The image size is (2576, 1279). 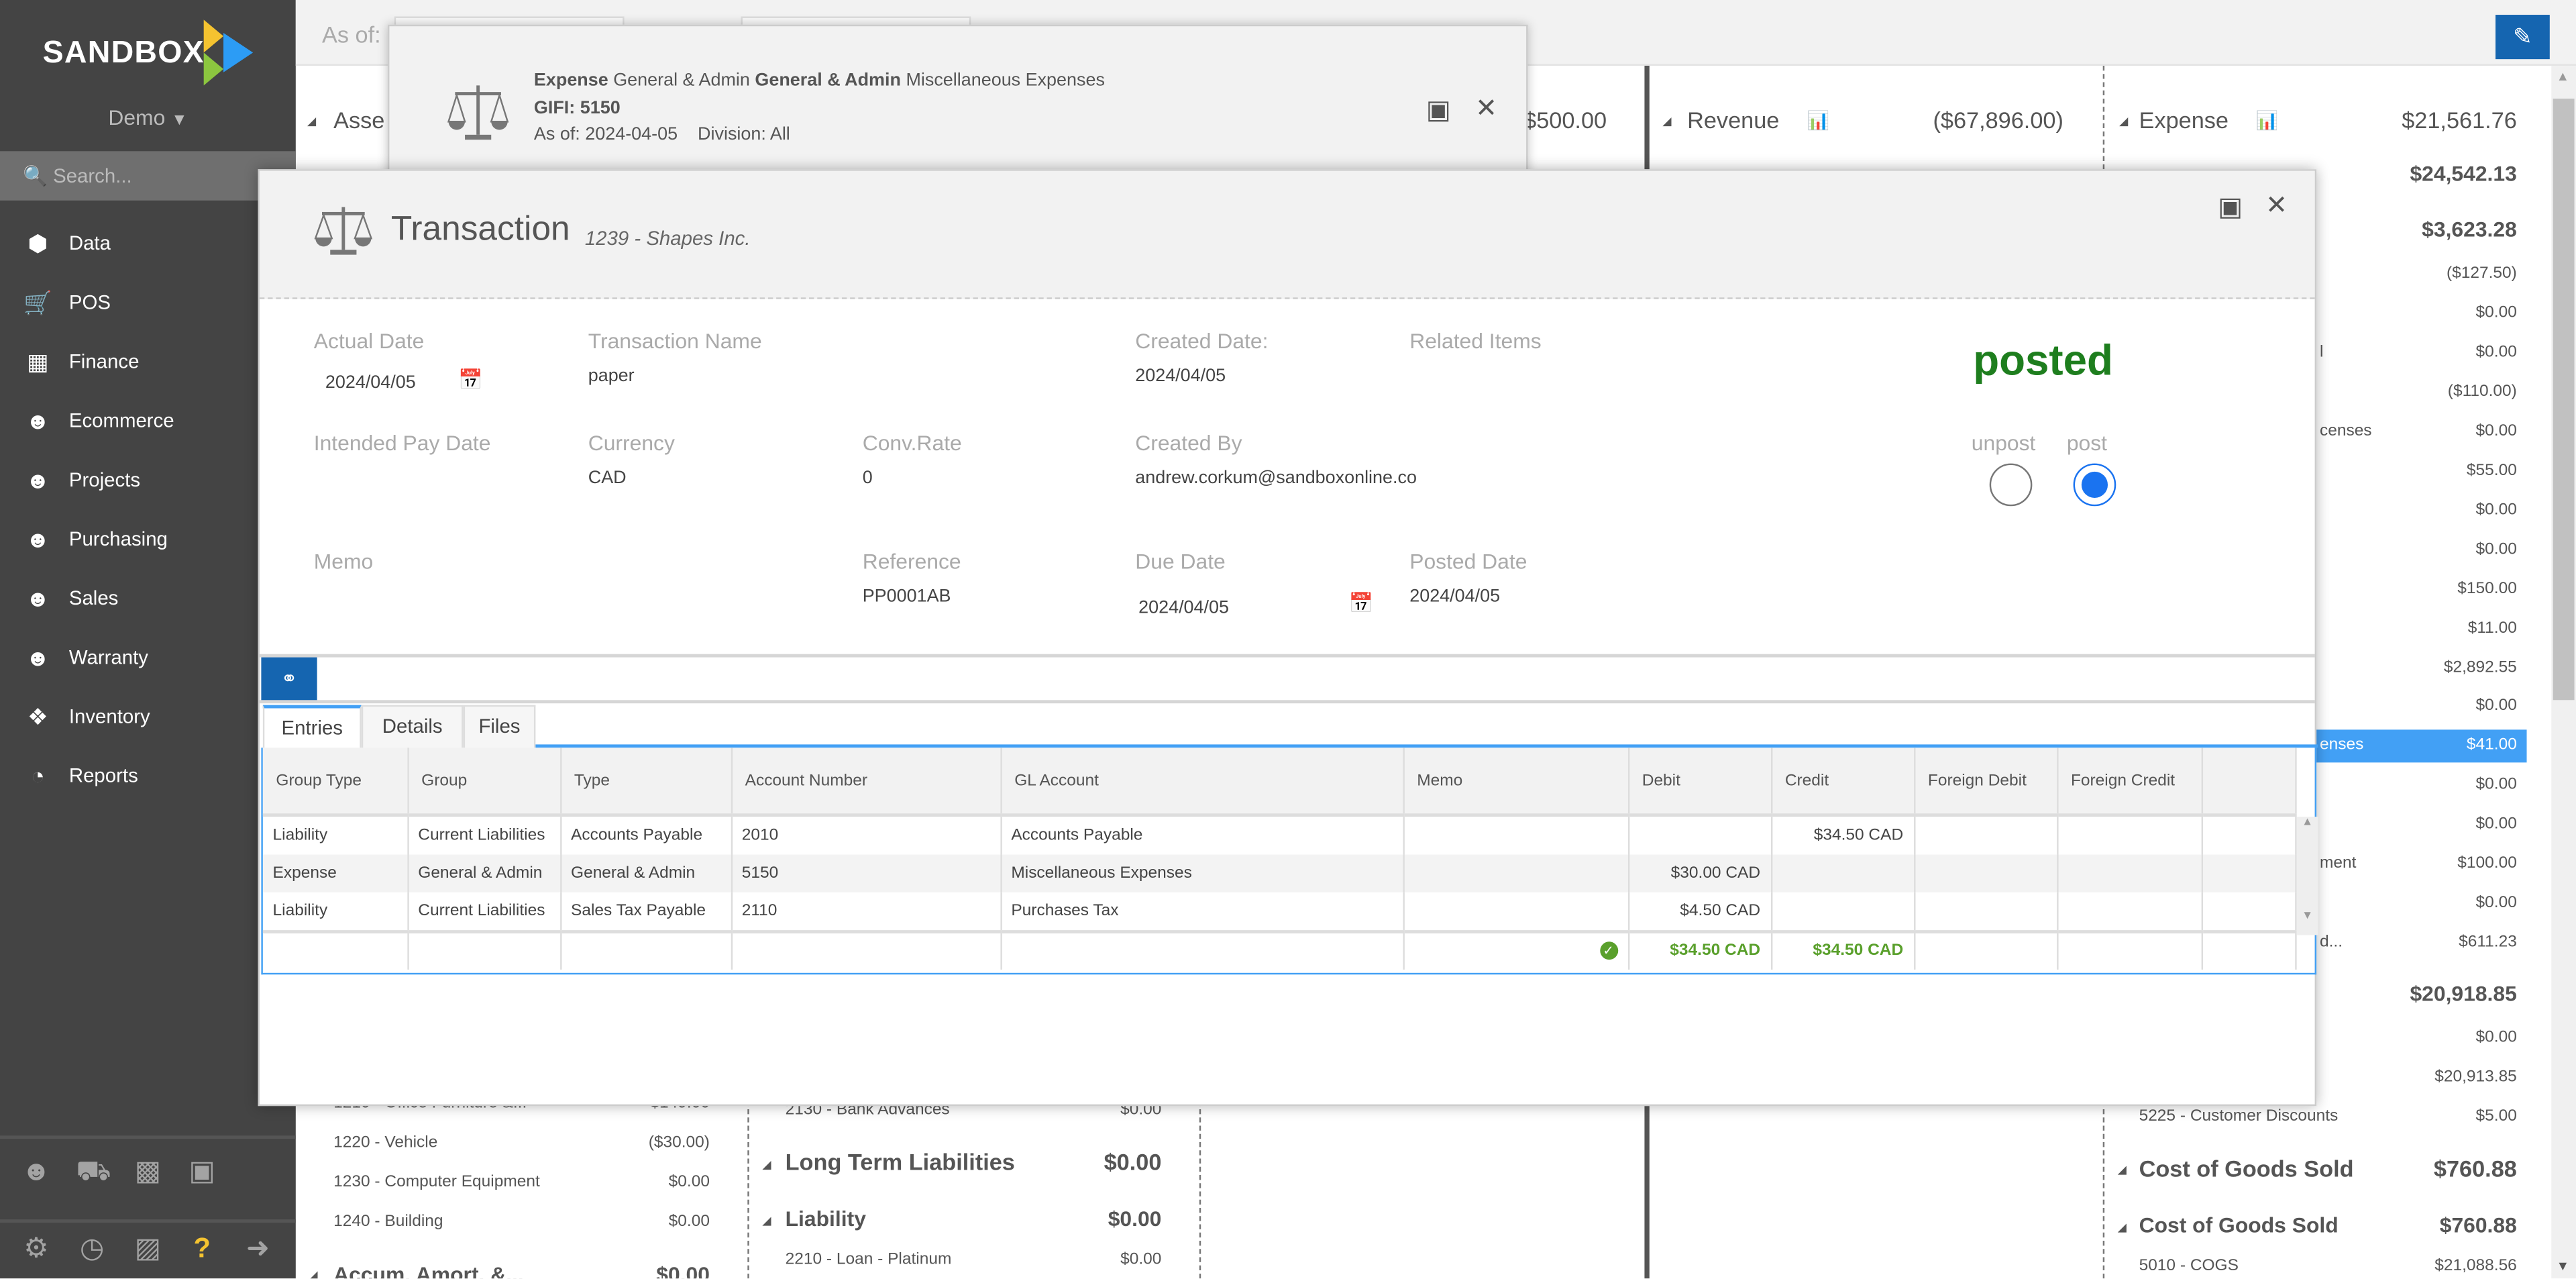 I want to click on tab-details: Details, so click(x=412, y=726).